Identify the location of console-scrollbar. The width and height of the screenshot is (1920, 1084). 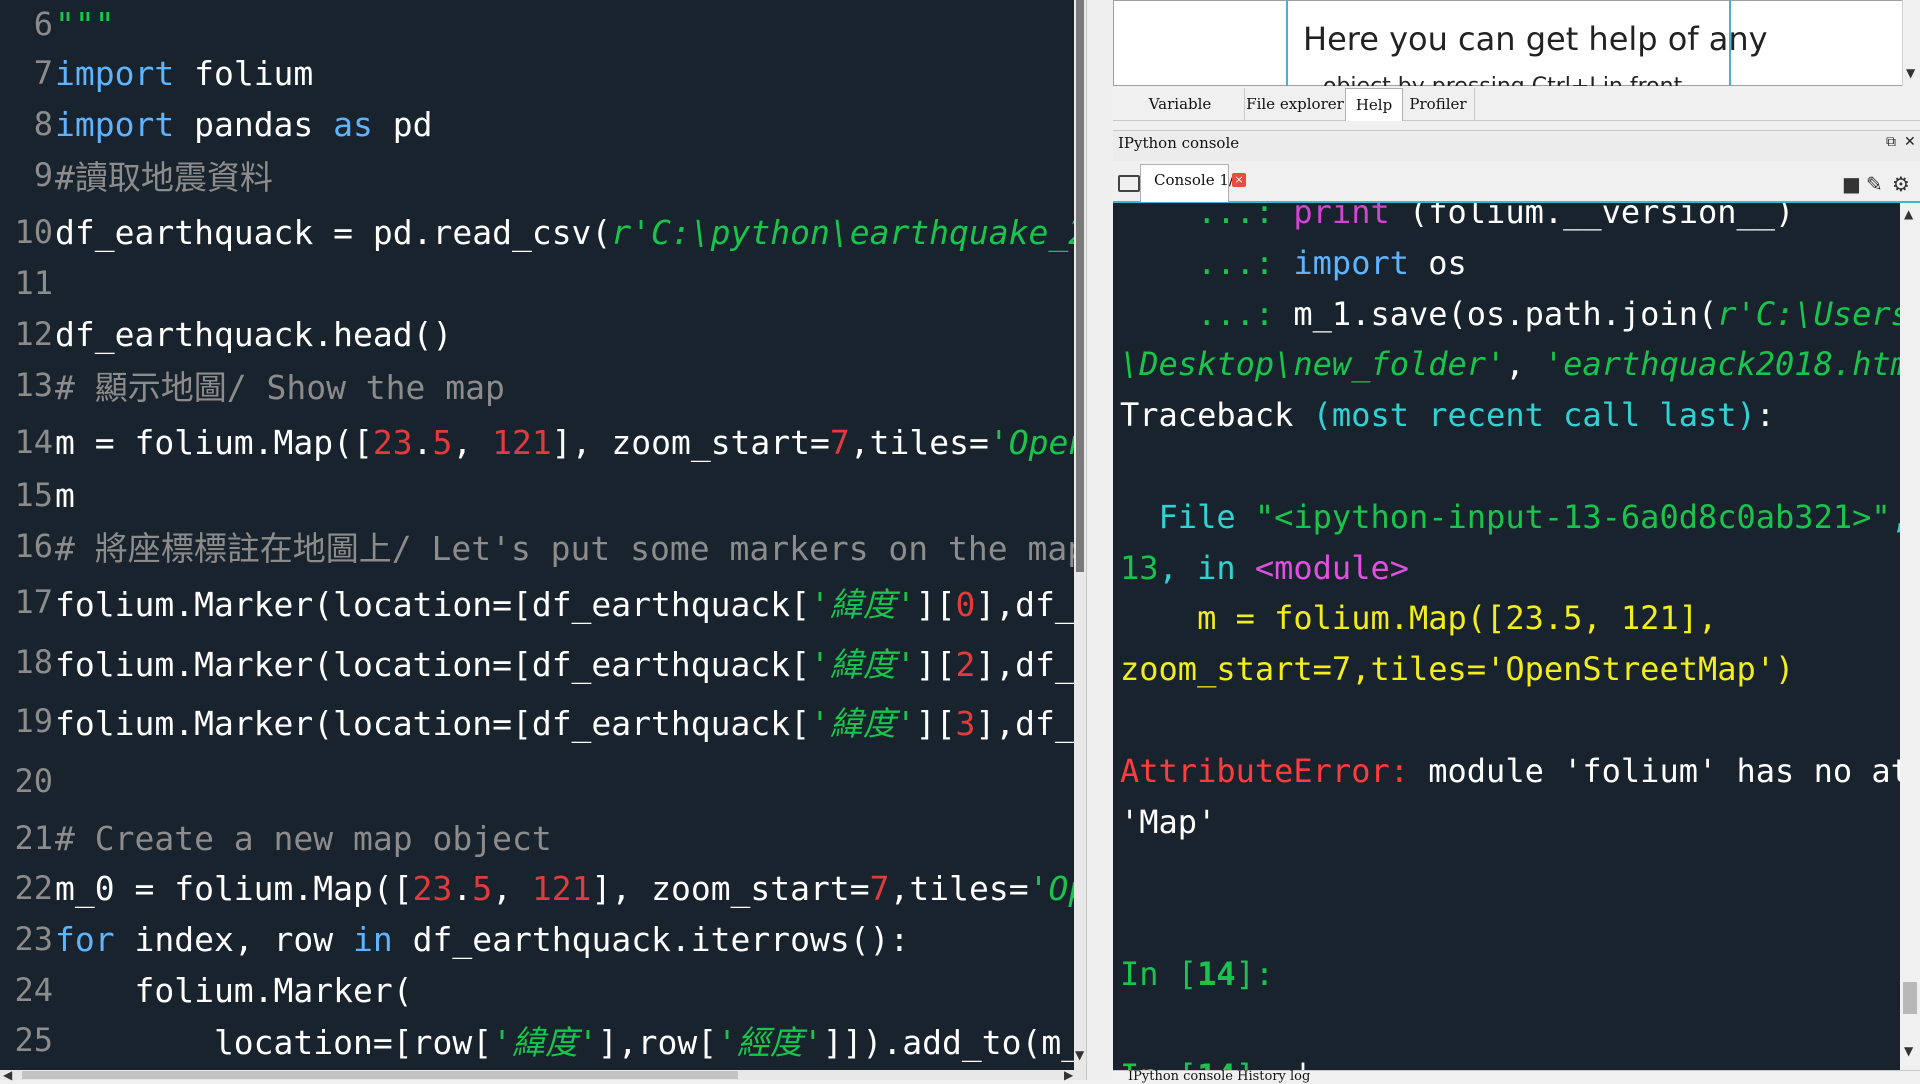
(1910, 636).